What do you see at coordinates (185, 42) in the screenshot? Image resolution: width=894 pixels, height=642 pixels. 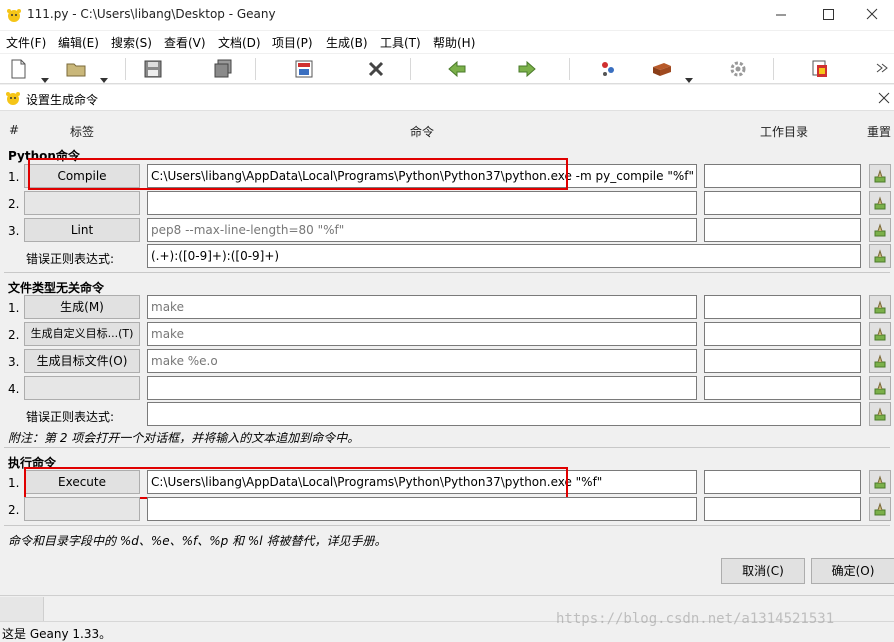 I see `menu-view: 查看(V)` at bounding box center [185, 42].